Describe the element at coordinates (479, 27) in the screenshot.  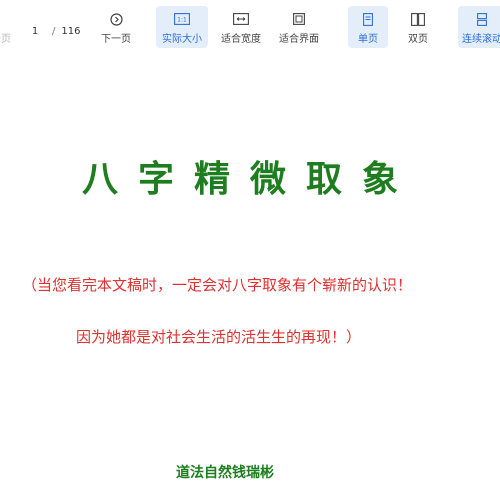
I see `continuous-scroll-button: 连续滚动` at that location.